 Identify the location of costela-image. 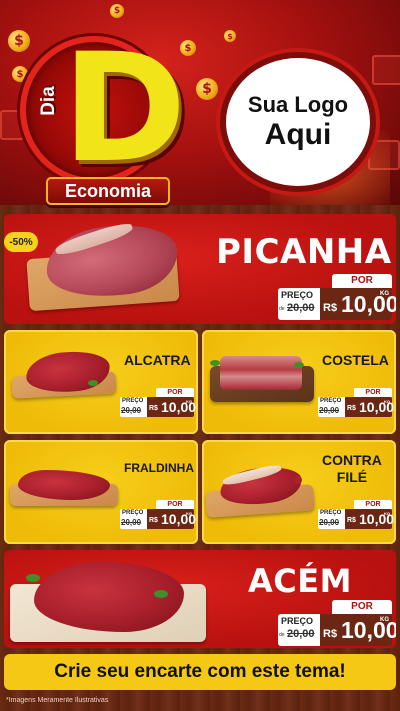
(261, 373).